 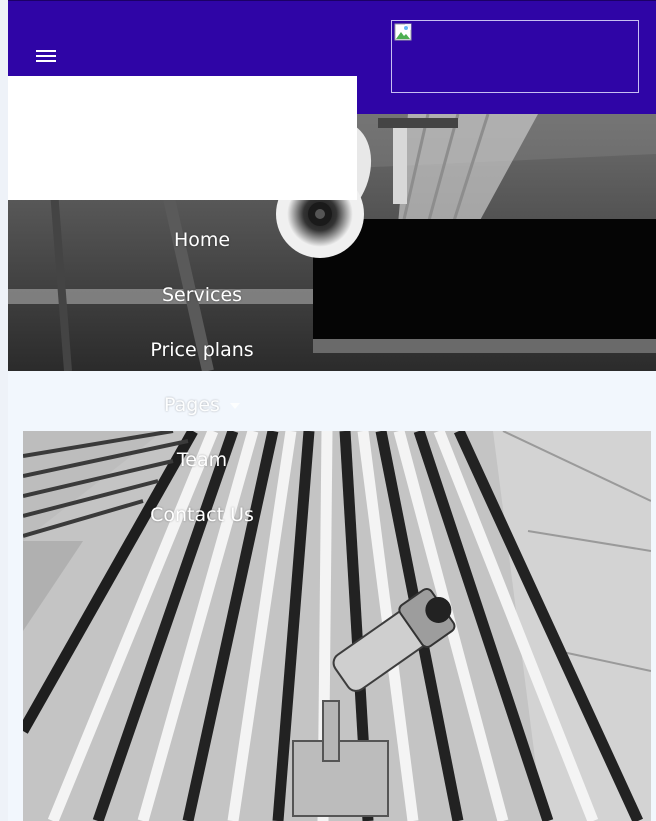 I want to click on caret-down-icon, so click(x=234, y=405).